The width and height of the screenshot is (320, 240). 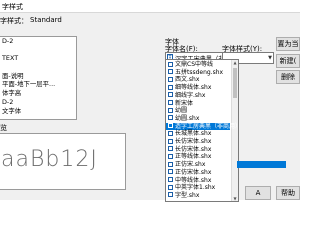 I want to click on style-list-item: 面-说明, so click(x=38, y=76).